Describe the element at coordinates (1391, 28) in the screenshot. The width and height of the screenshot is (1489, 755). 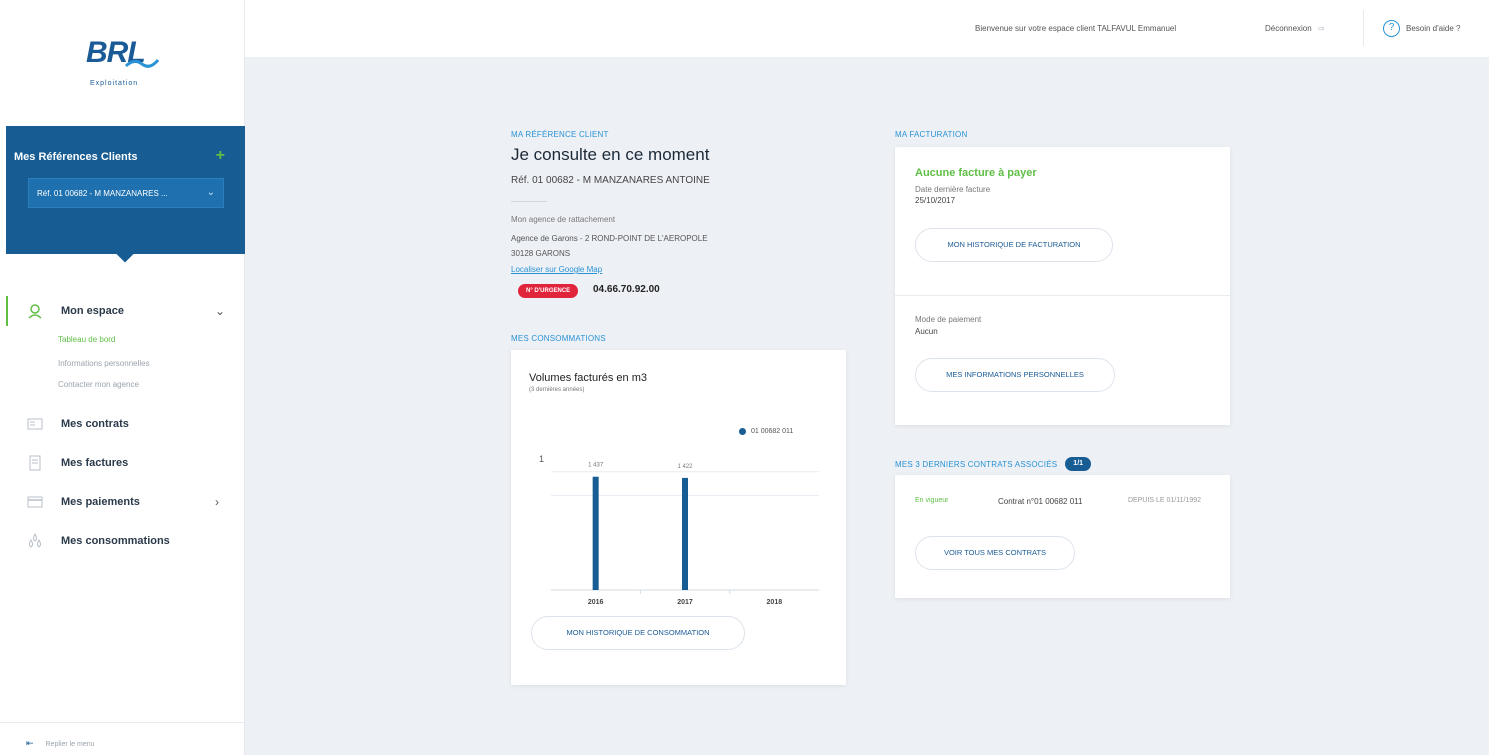
I see `help-icon: ?` at that location.